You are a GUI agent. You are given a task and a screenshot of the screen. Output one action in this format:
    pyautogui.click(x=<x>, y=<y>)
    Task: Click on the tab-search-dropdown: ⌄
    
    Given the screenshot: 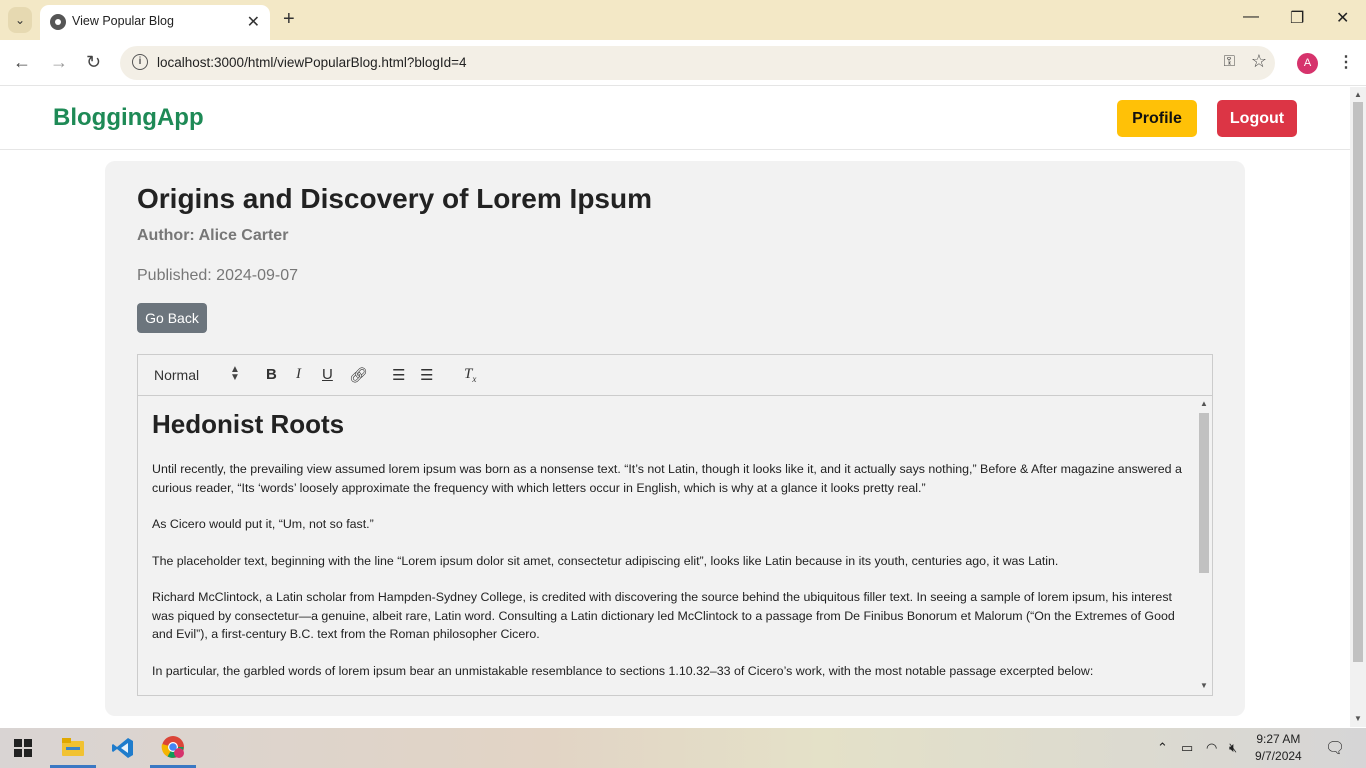 What is the action you would take?
    pyautogui.click(x=20, y=20)
    